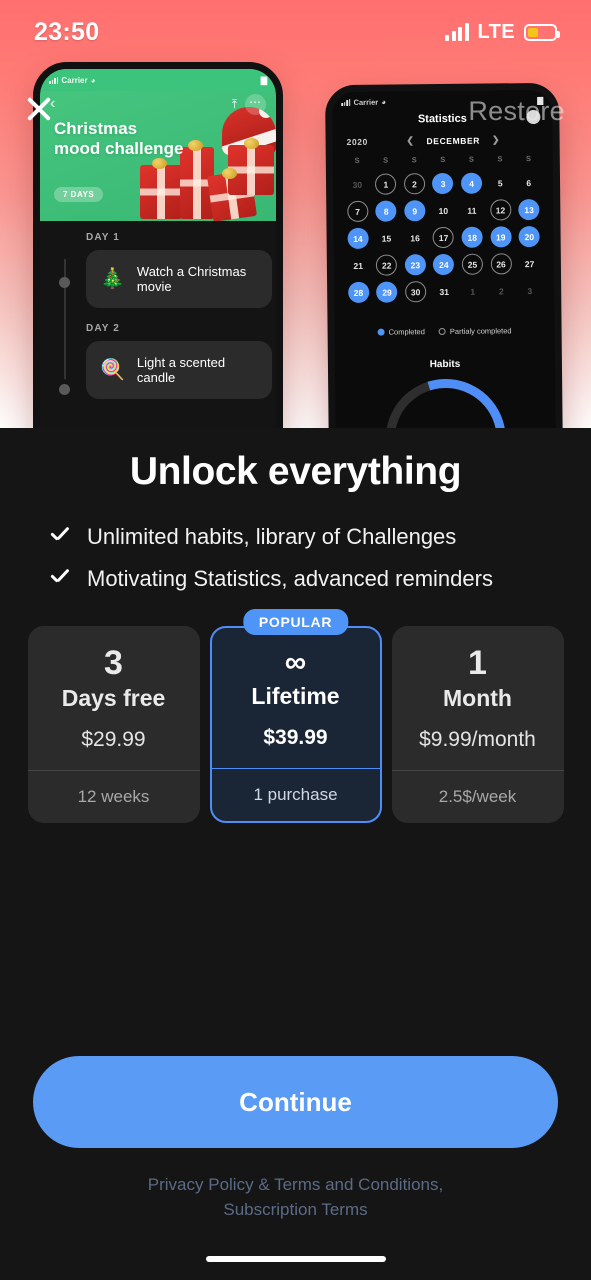  Describe the element at coordinates (295, 1209) in the screenshot. I see `subscription-terms-link: Subscription Terms` at that location.